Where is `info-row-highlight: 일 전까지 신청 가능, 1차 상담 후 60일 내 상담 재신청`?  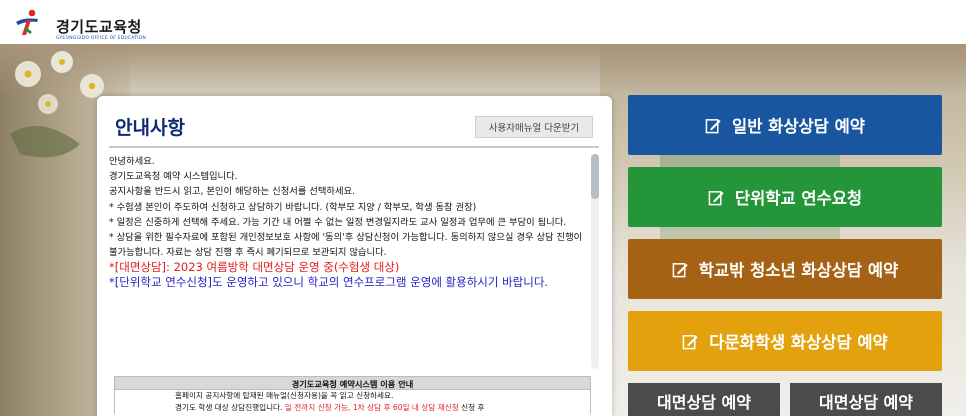 info-row-highlight: 일 전까지 신청 가능, 1차 상담 후 60일 내 상담 재신청 is located at coordinates (371, 407).